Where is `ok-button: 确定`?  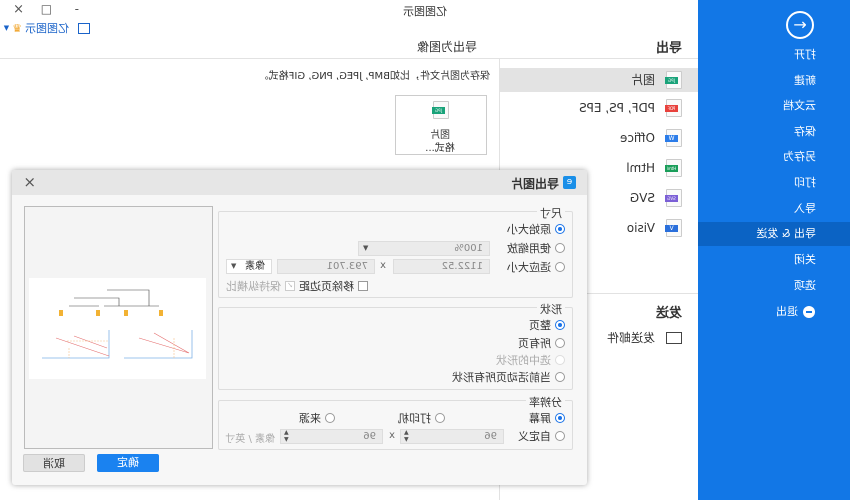 ok-button: 确定 is located at coordinates (128, 463).